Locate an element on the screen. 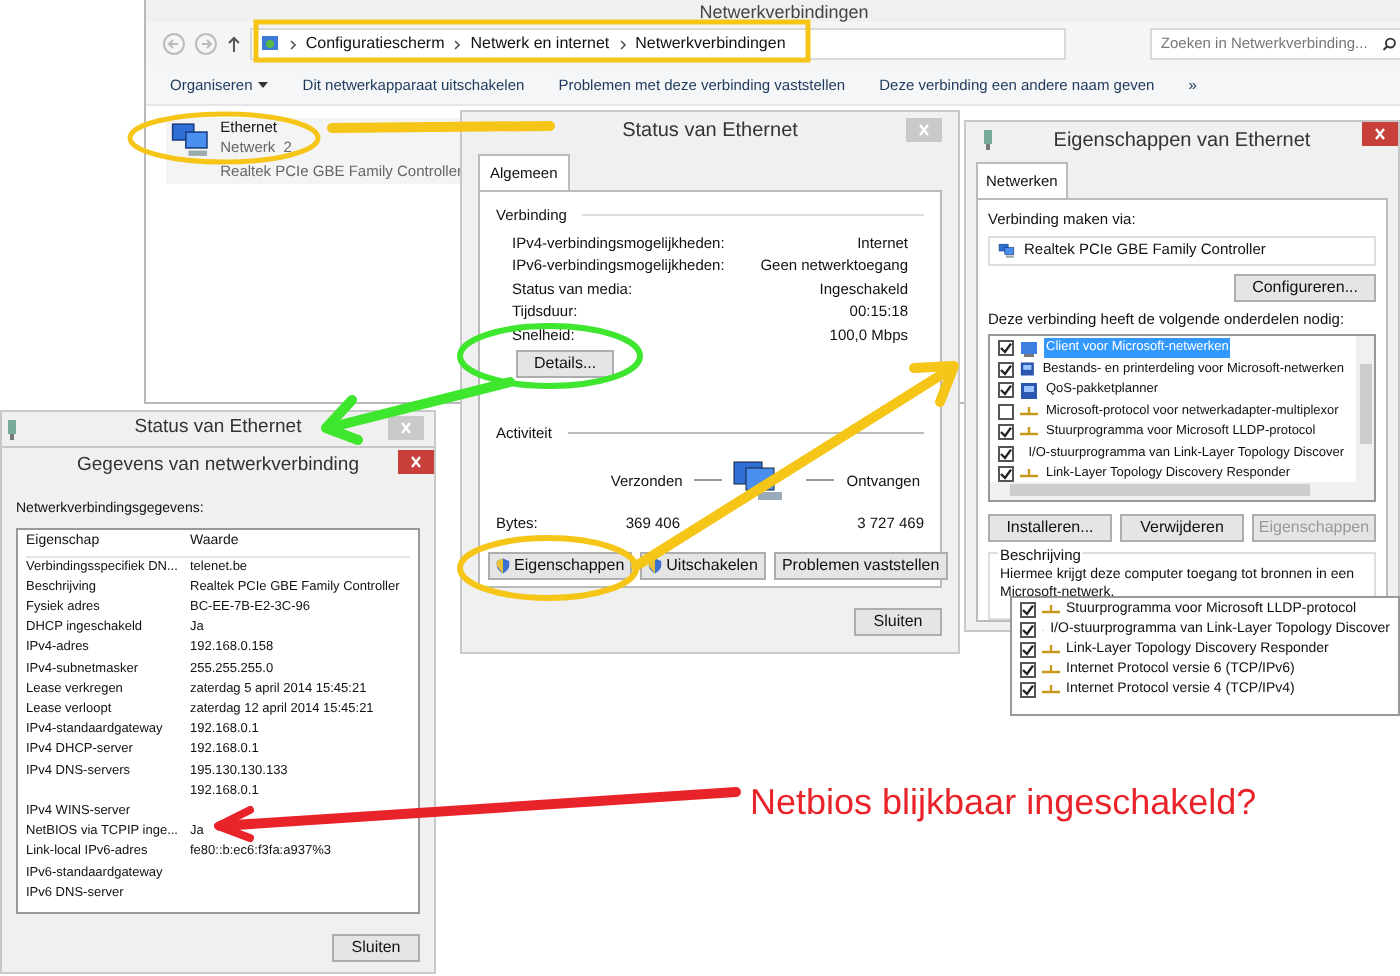  search-icon is located at coordinates (1388, 44).